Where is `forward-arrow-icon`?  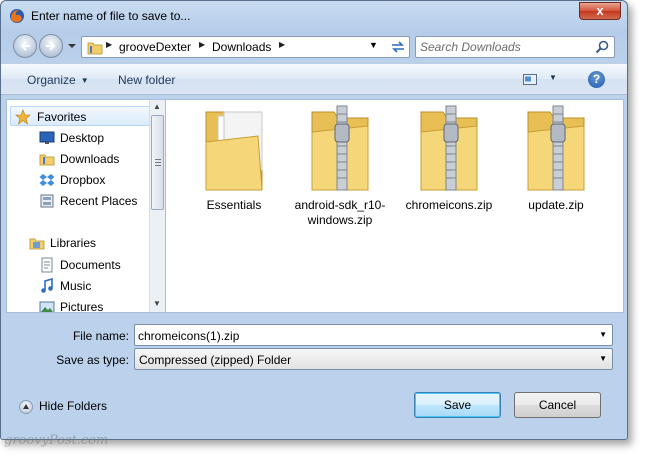
forward-arrow-icon is located at coordinates (51, 46).